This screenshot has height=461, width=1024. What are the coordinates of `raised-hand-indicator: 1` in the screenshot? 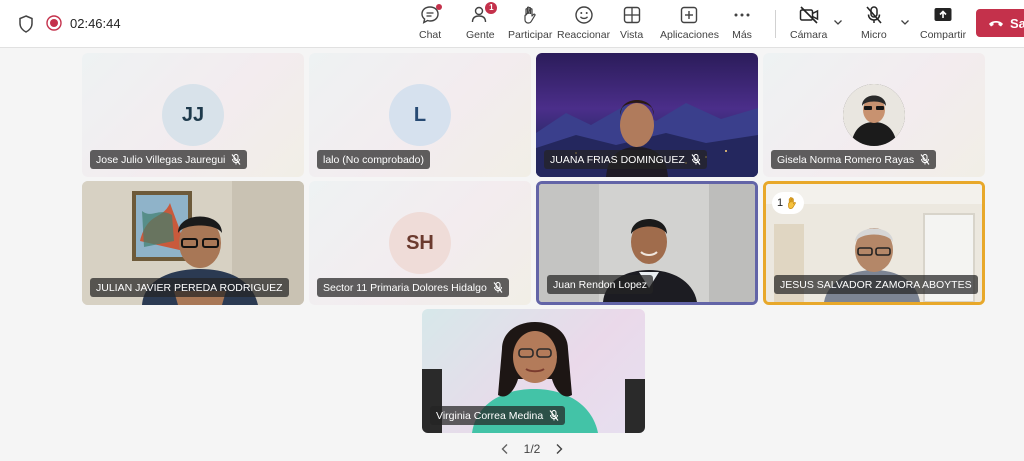 It's located at (788, 203).